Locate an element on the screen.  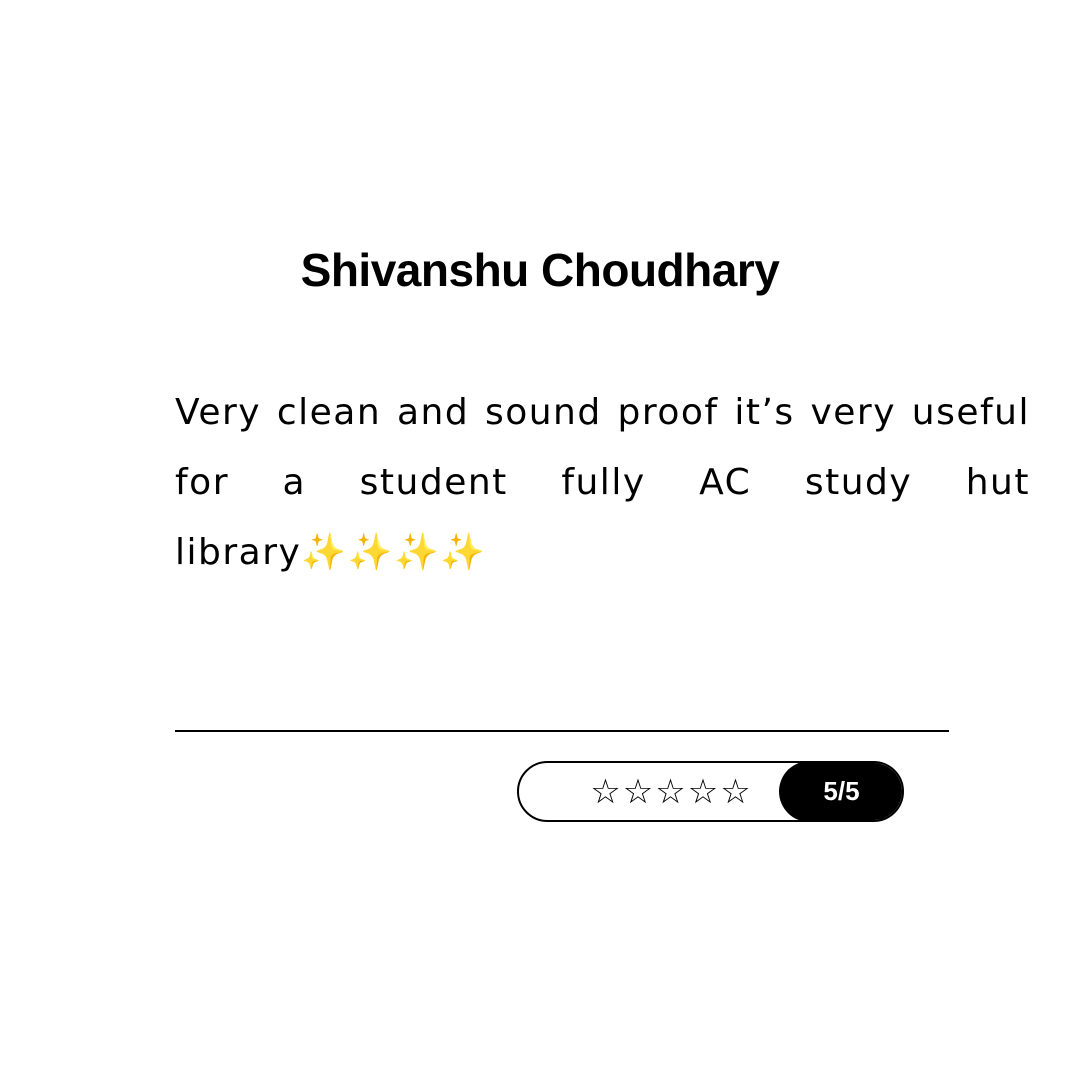
rating-badge: ☆☆☆☆☆ 5/5 is located at coordinates (710, 791).